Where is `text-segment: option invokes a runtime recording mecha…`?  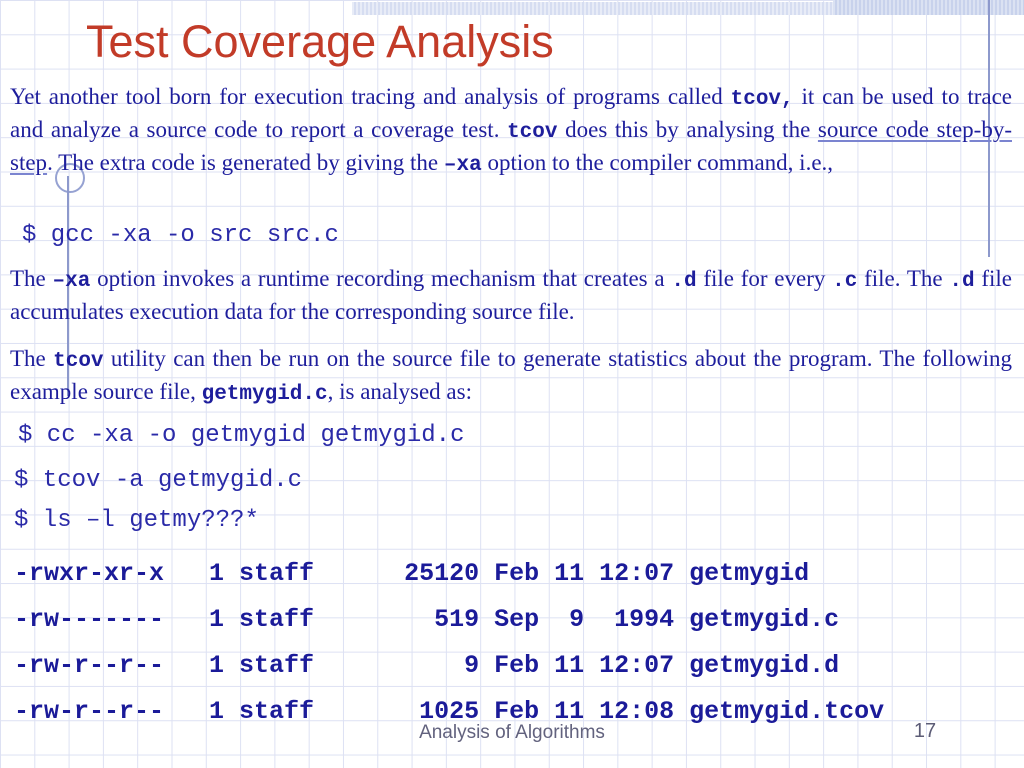 text-segment: option invokes a runtime recording mecha… is located at coordinates (381, 278).